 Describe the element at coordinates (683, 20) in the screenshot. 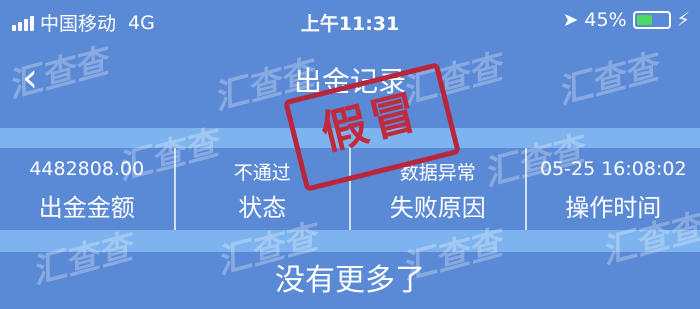

I see `bolt-icon: ⚡` at that location.